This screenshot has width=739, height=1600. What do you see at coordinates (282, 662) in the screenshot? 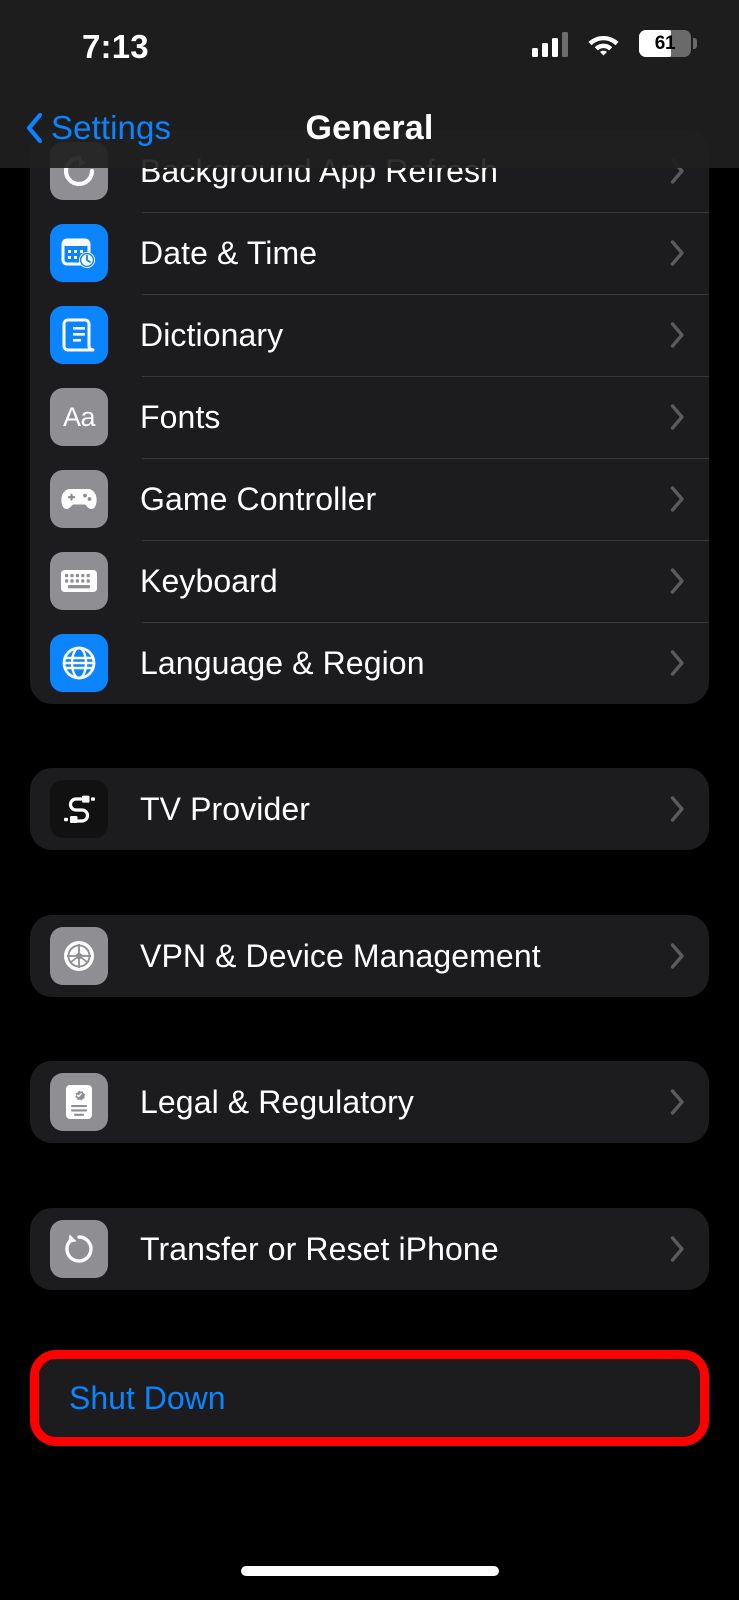
I see `settings-row-label: Language & Region` at bounding box center [282, 662].